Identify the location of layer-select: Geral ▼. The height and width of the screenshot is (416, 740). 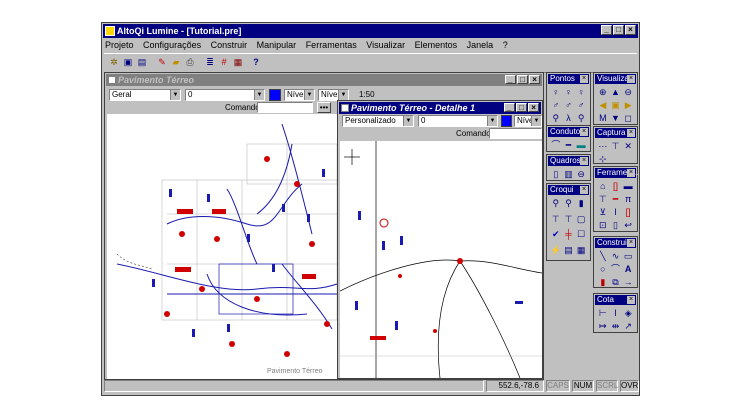
(145, 95).